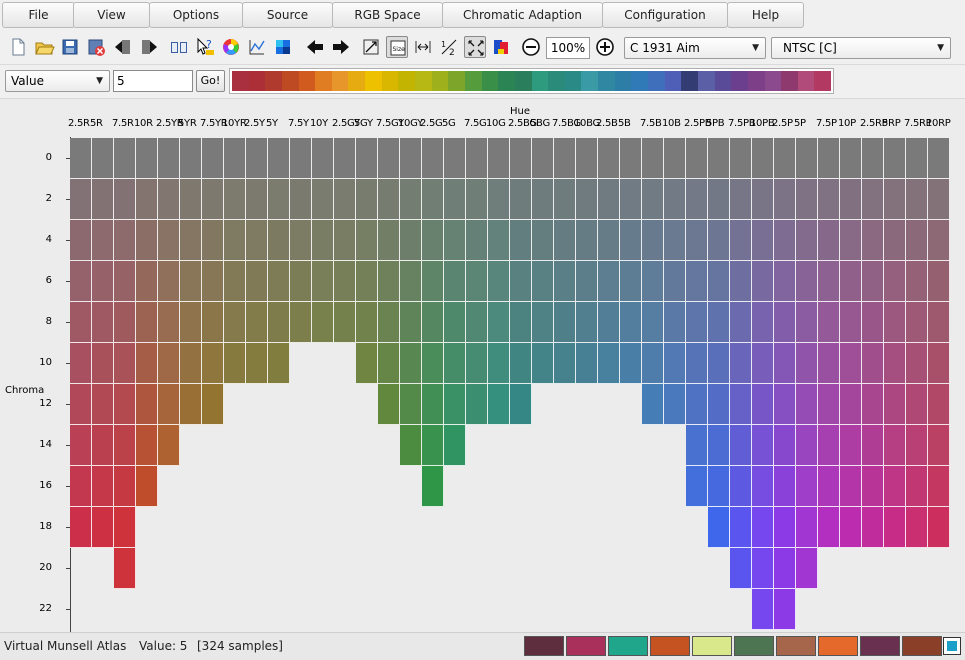 Image resolution: width=965 pixels, height=660 pixels. What do you see at coordinates (149, 47) in the screenshot?
I see `export-icon` at bounding box center [149, 47].